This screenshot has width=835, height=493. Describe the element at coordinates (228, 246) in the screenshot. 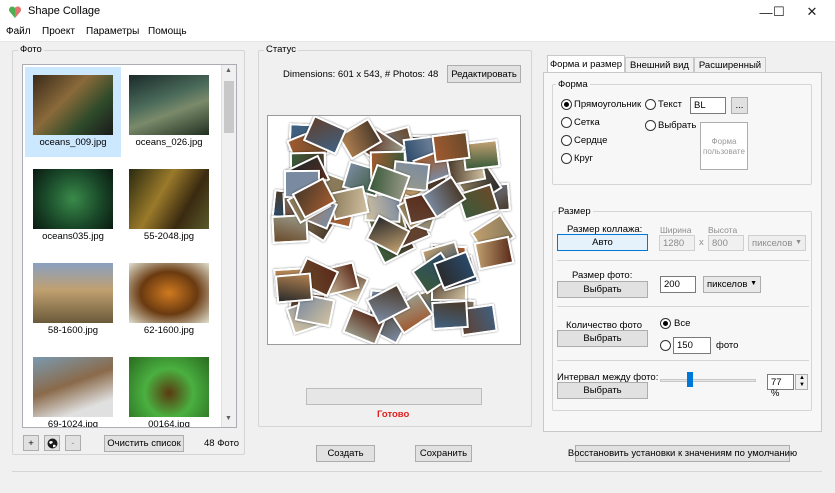

I see `scrollbar: ▲ ▼` at that location.